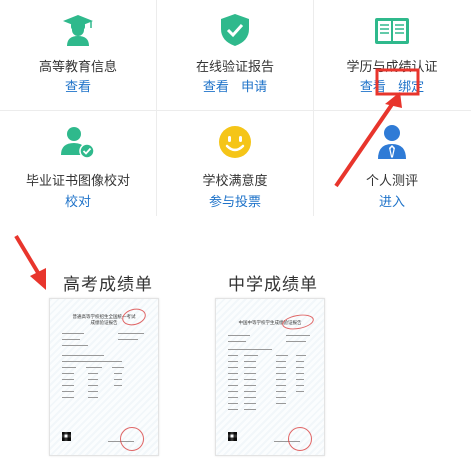 Image resolution: width=471 pixels, height=467 pixels. I want to click on card-diploma-image-check: 毕业证书图像校对 校对, so click(78, 105).